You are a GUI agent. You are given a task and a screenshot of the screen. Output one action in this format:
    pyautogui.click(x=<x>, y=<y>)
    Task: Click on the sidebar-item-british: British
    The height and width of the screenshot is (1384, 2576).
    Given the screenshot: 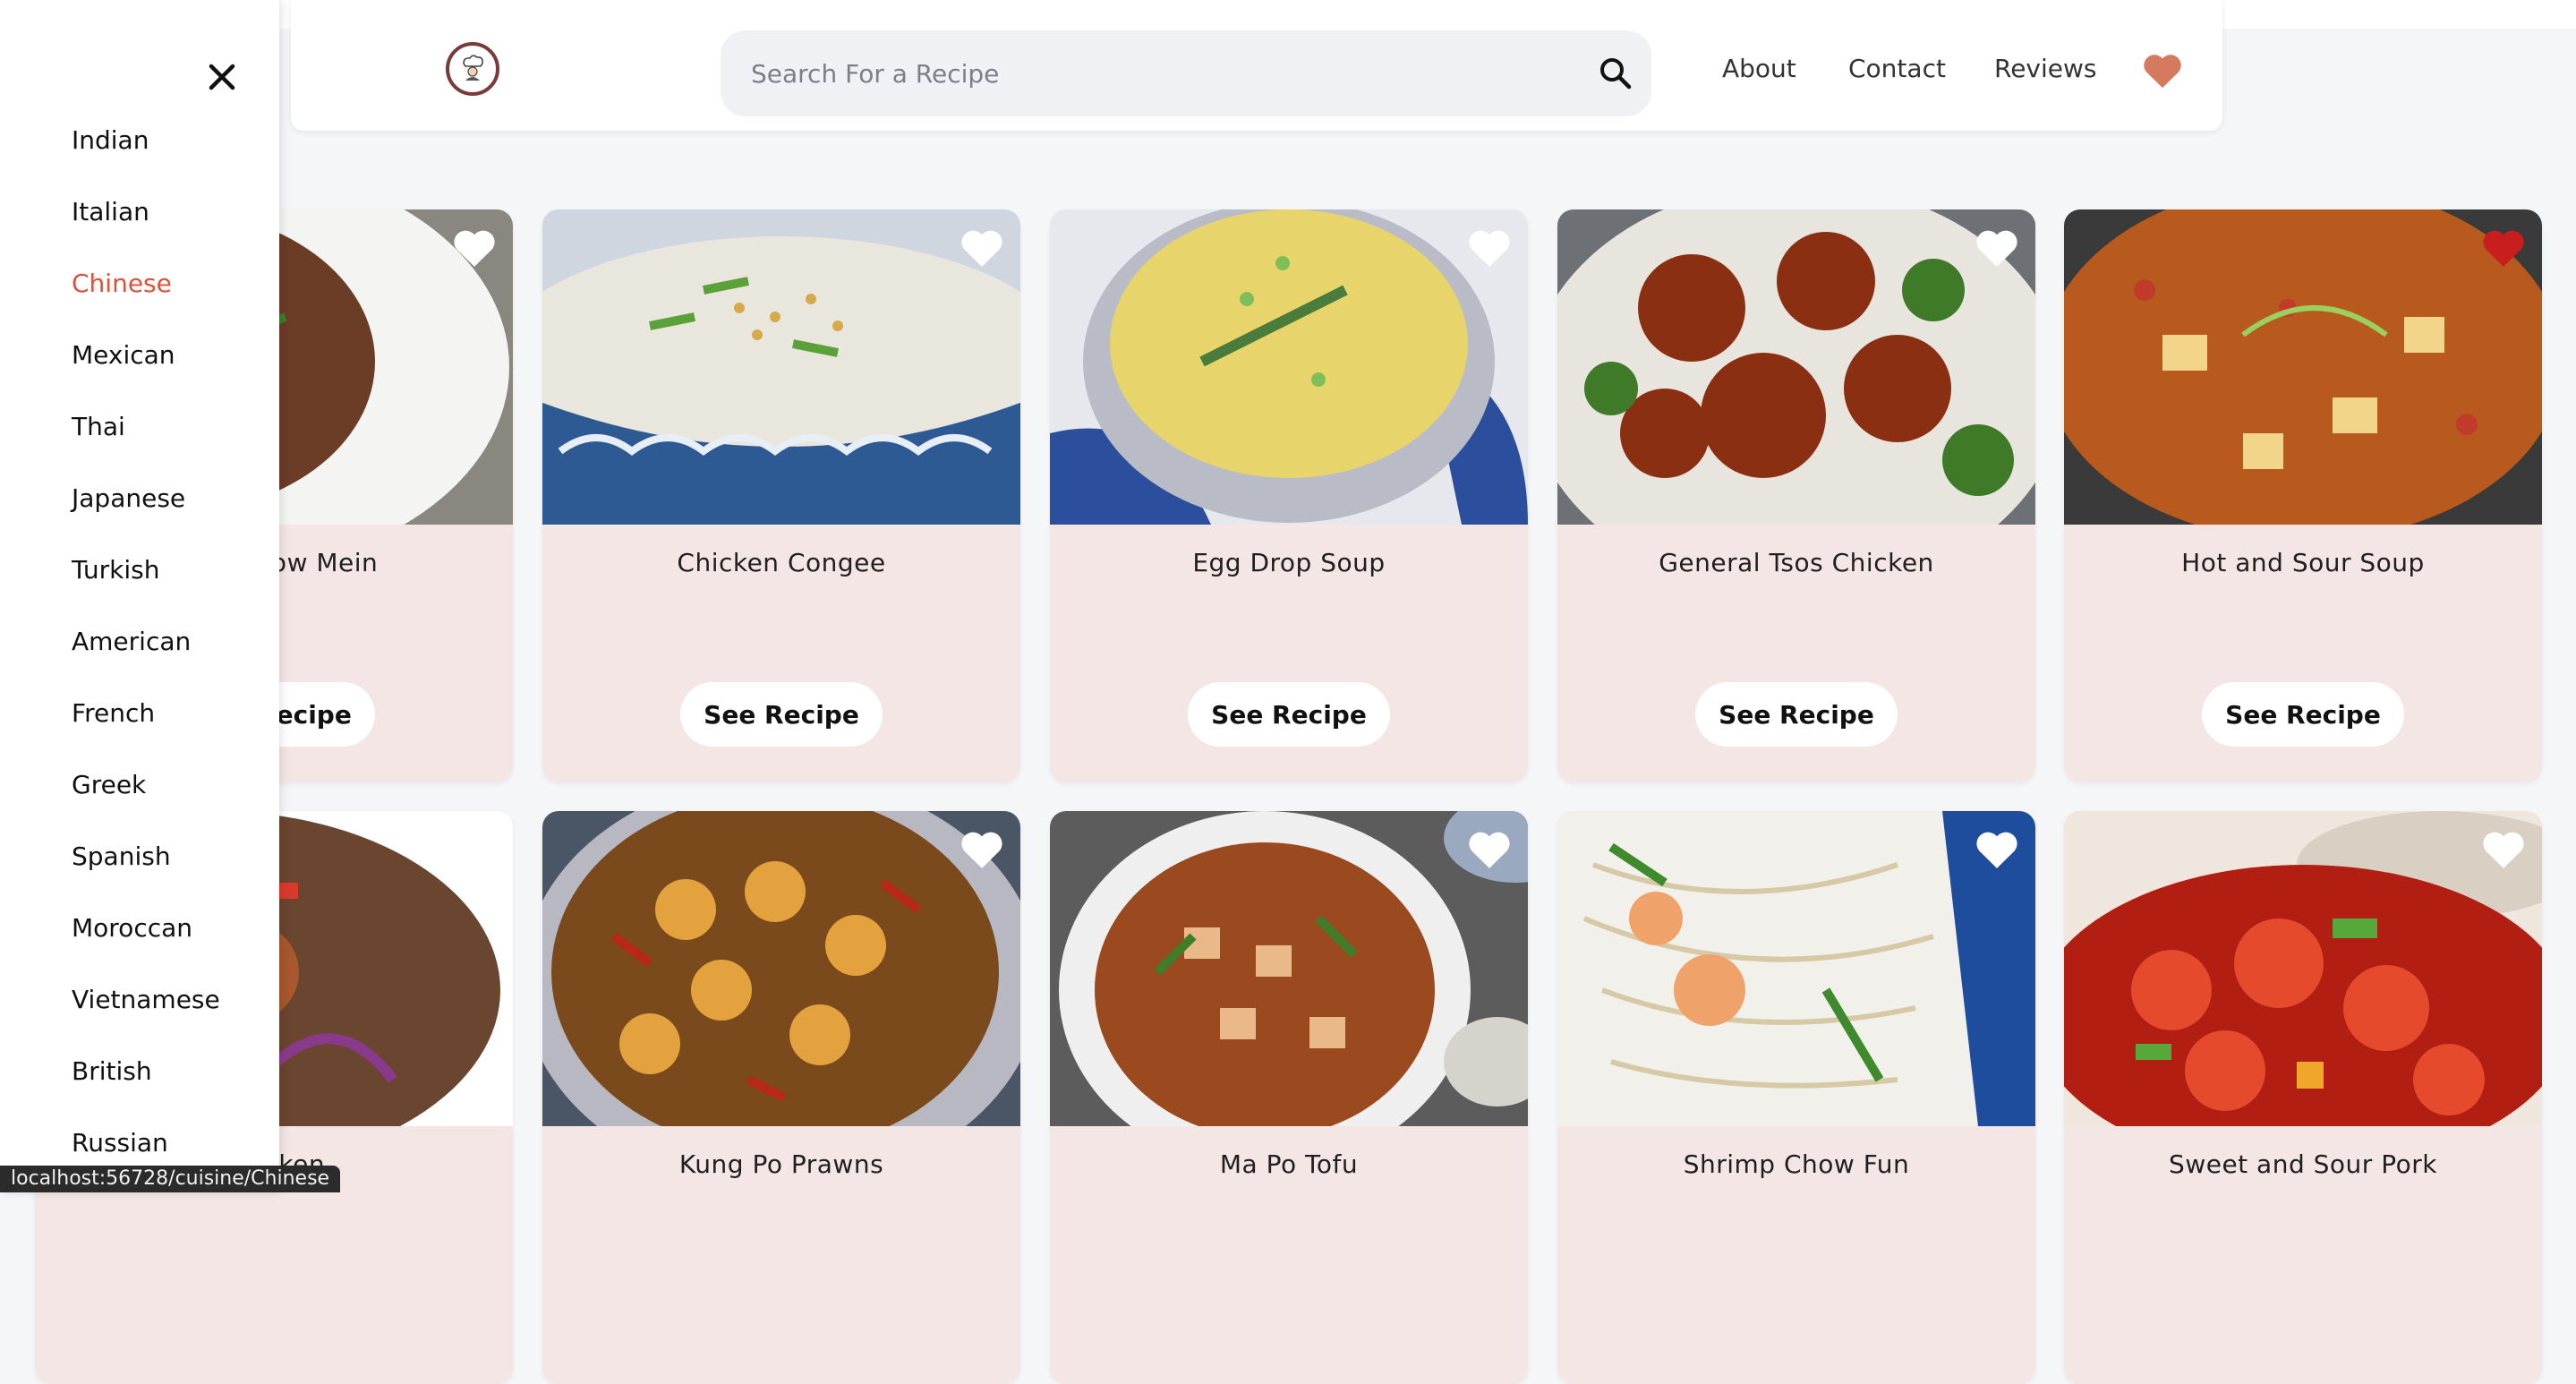 What is the action you would take?
    pyautogui.click(x=112, y=1071)
    